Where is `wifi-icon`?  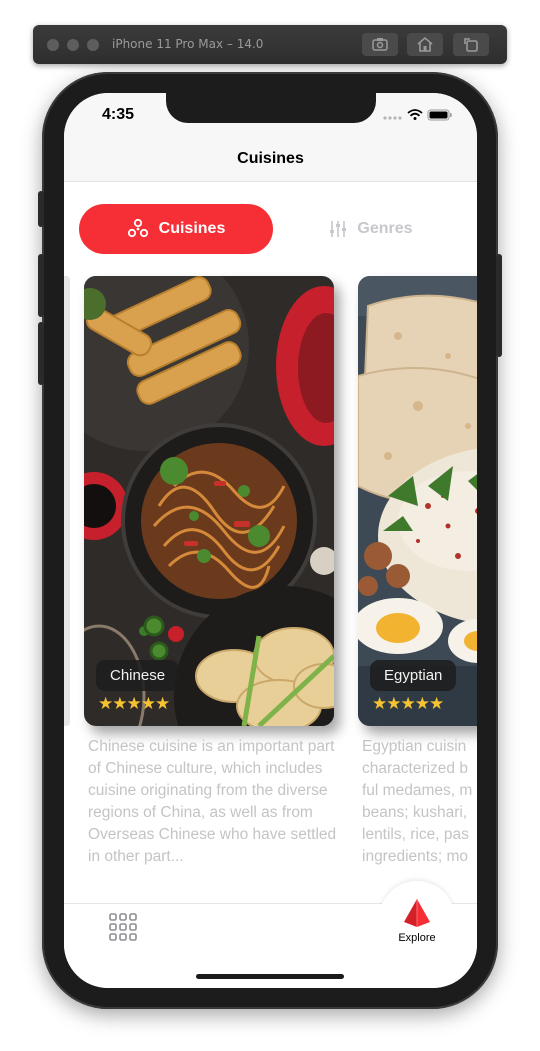 wifi-icon is located at coordinates (415, 114).